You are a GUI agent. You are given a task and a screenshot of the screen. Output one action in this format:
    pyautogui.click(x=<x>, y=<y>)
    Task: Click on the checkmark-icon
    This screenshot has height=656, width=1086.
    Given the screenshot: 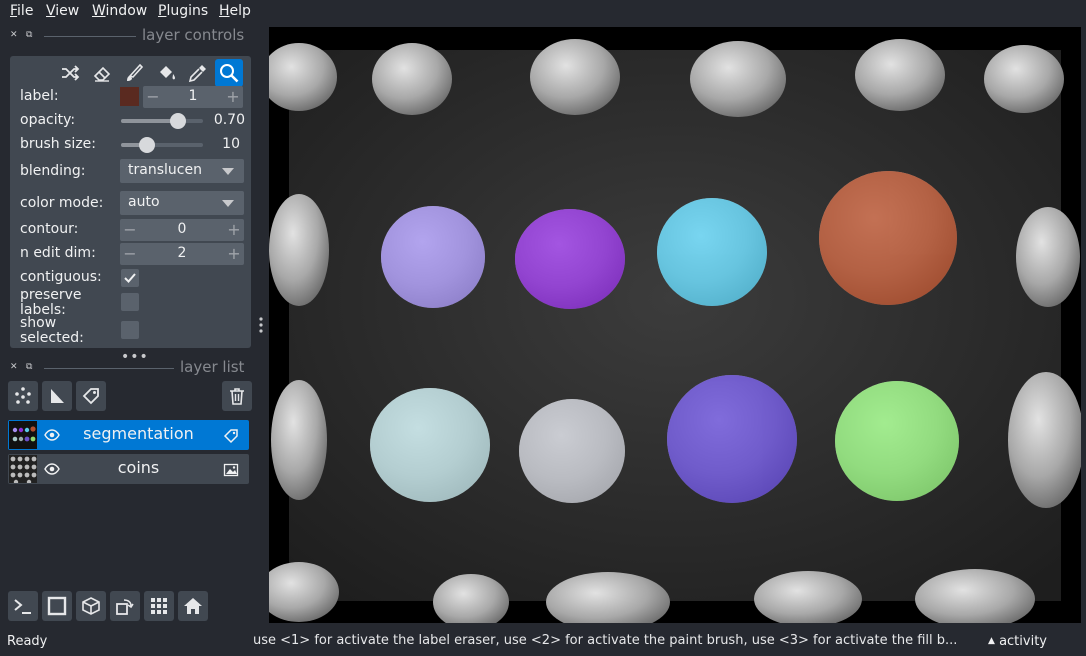 What is the action you would take?
    pyautogui.click(x=130, y=278)
    